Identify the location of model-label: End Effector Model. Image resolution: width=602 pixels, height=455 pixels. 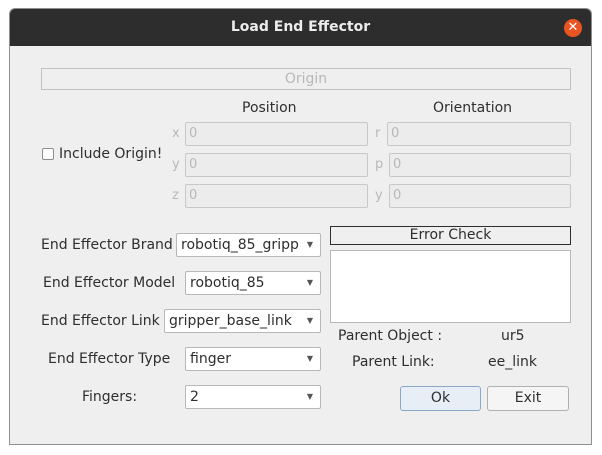
(109, 283).